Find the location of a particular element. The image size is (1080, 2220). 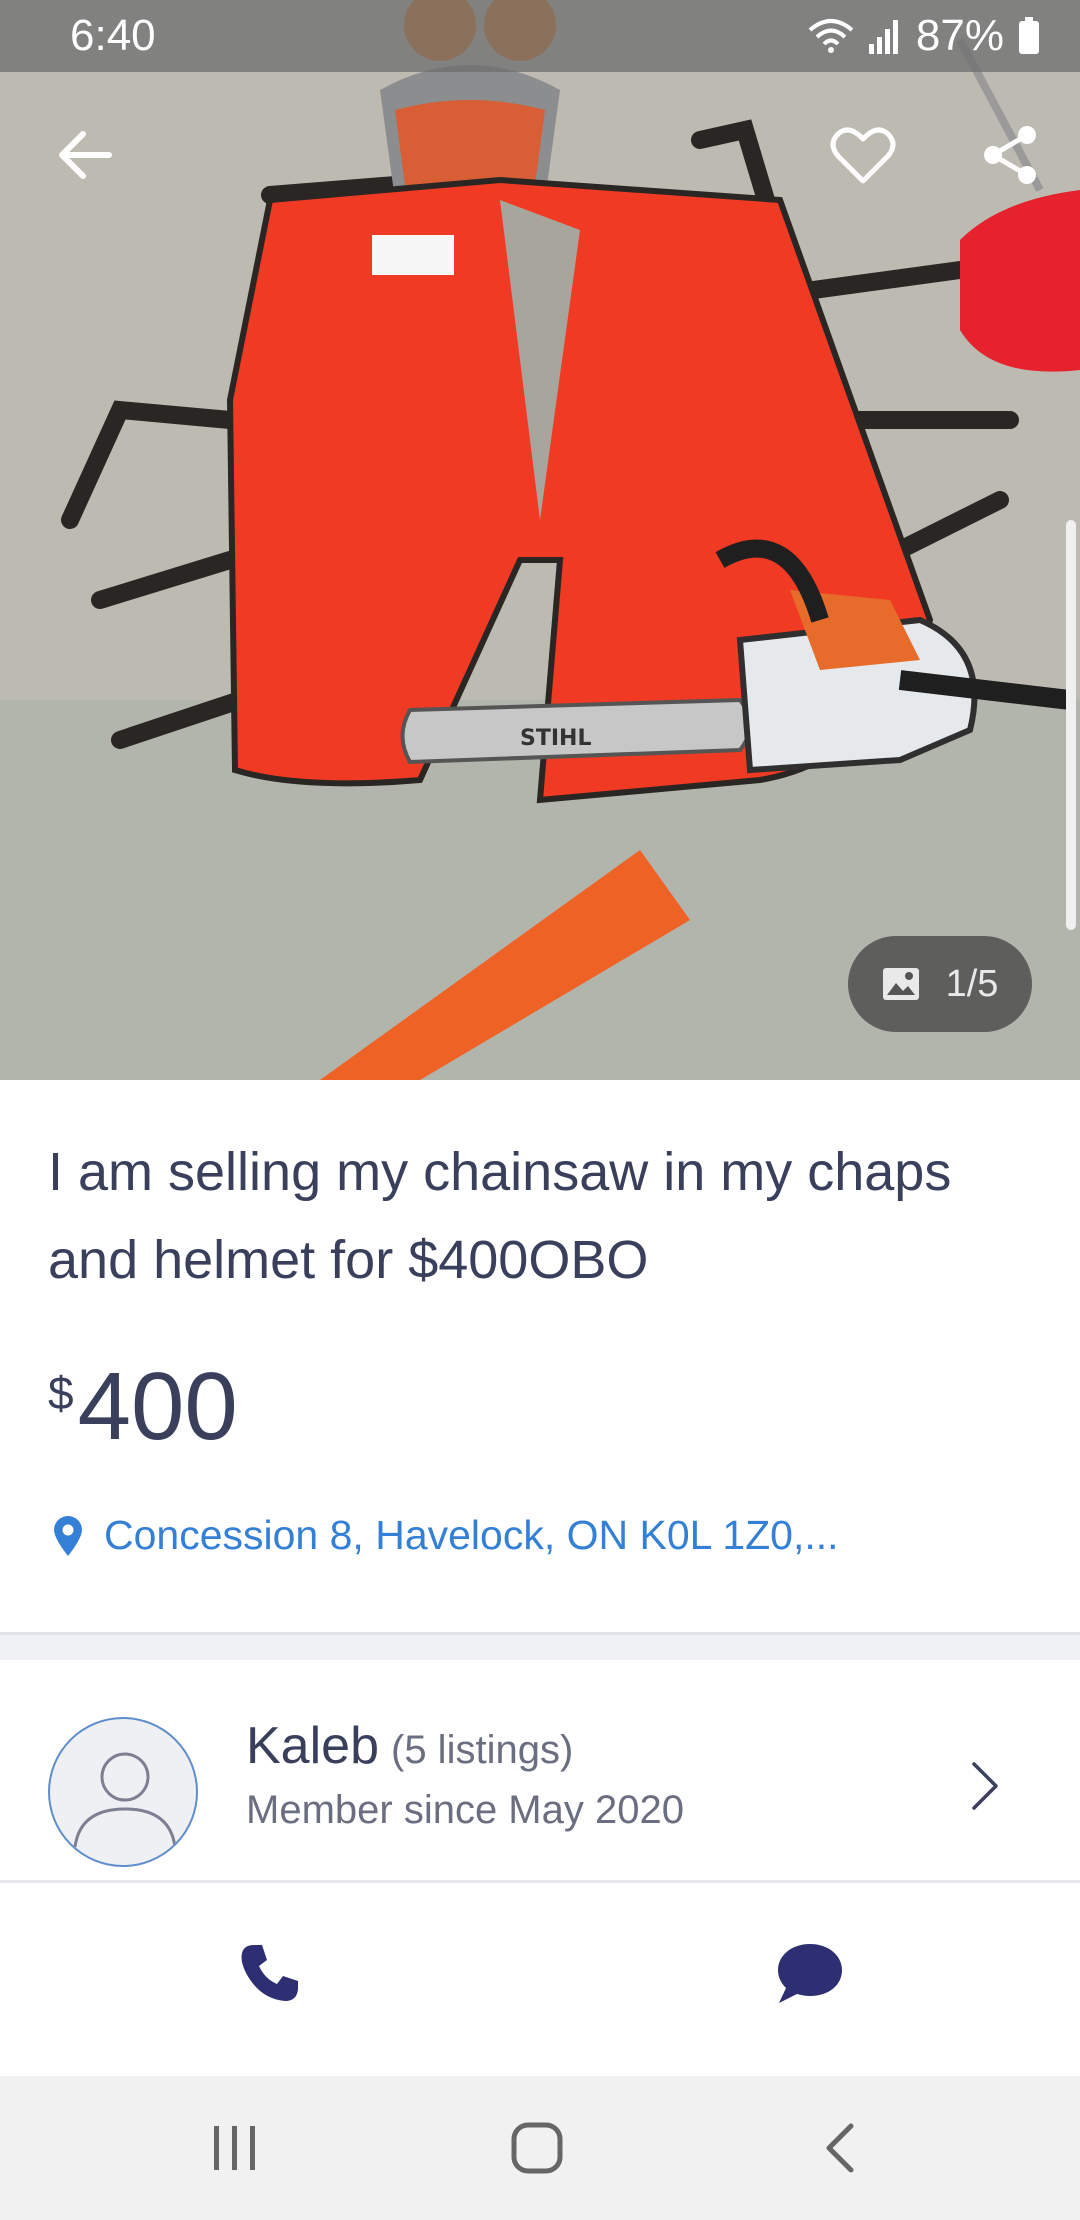

status-icons: 87% is located at coordinates (924, 36).